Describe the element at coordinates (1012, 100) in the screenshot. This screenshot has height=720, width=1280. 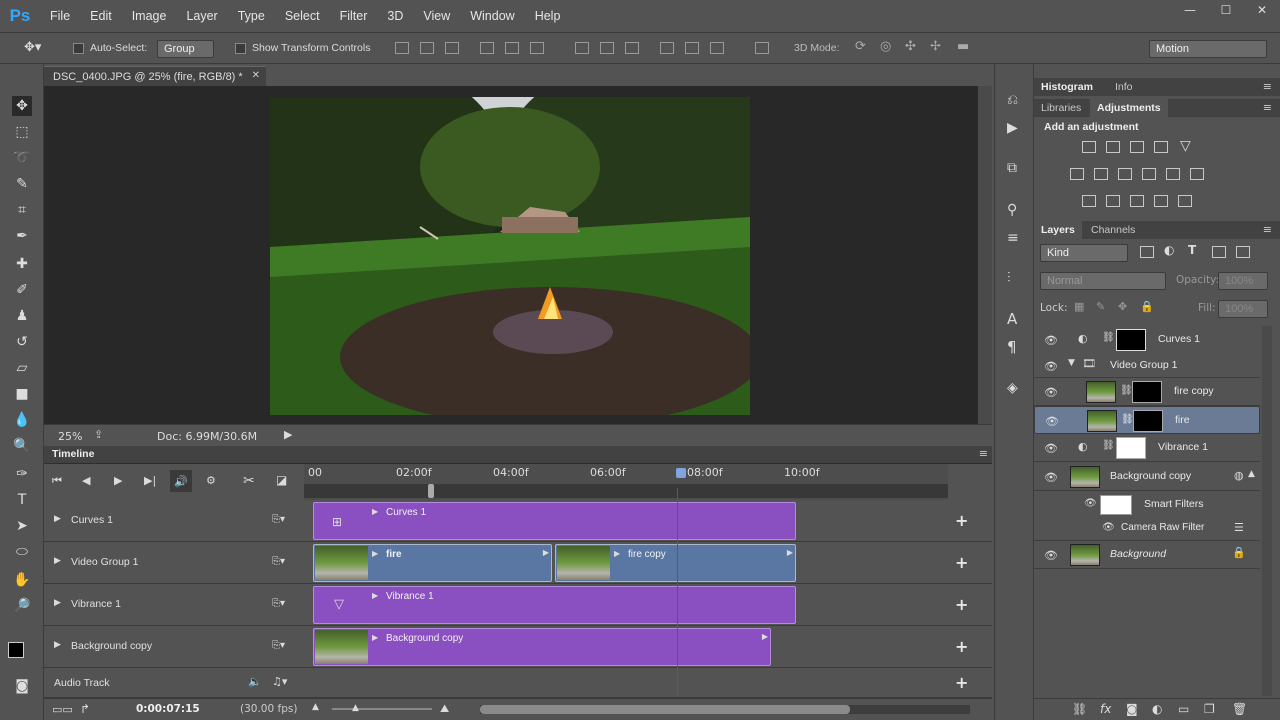
I see `history-icon: ⎌` at that location.